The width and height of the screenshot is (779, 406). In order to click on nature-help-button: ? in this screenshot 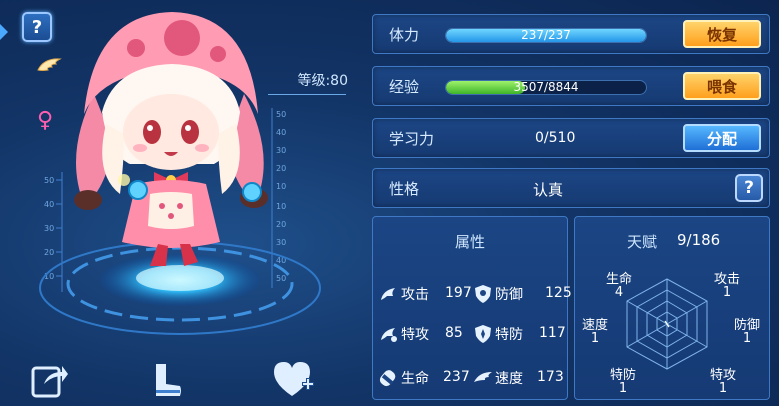, I will do `click(749, 188)`.